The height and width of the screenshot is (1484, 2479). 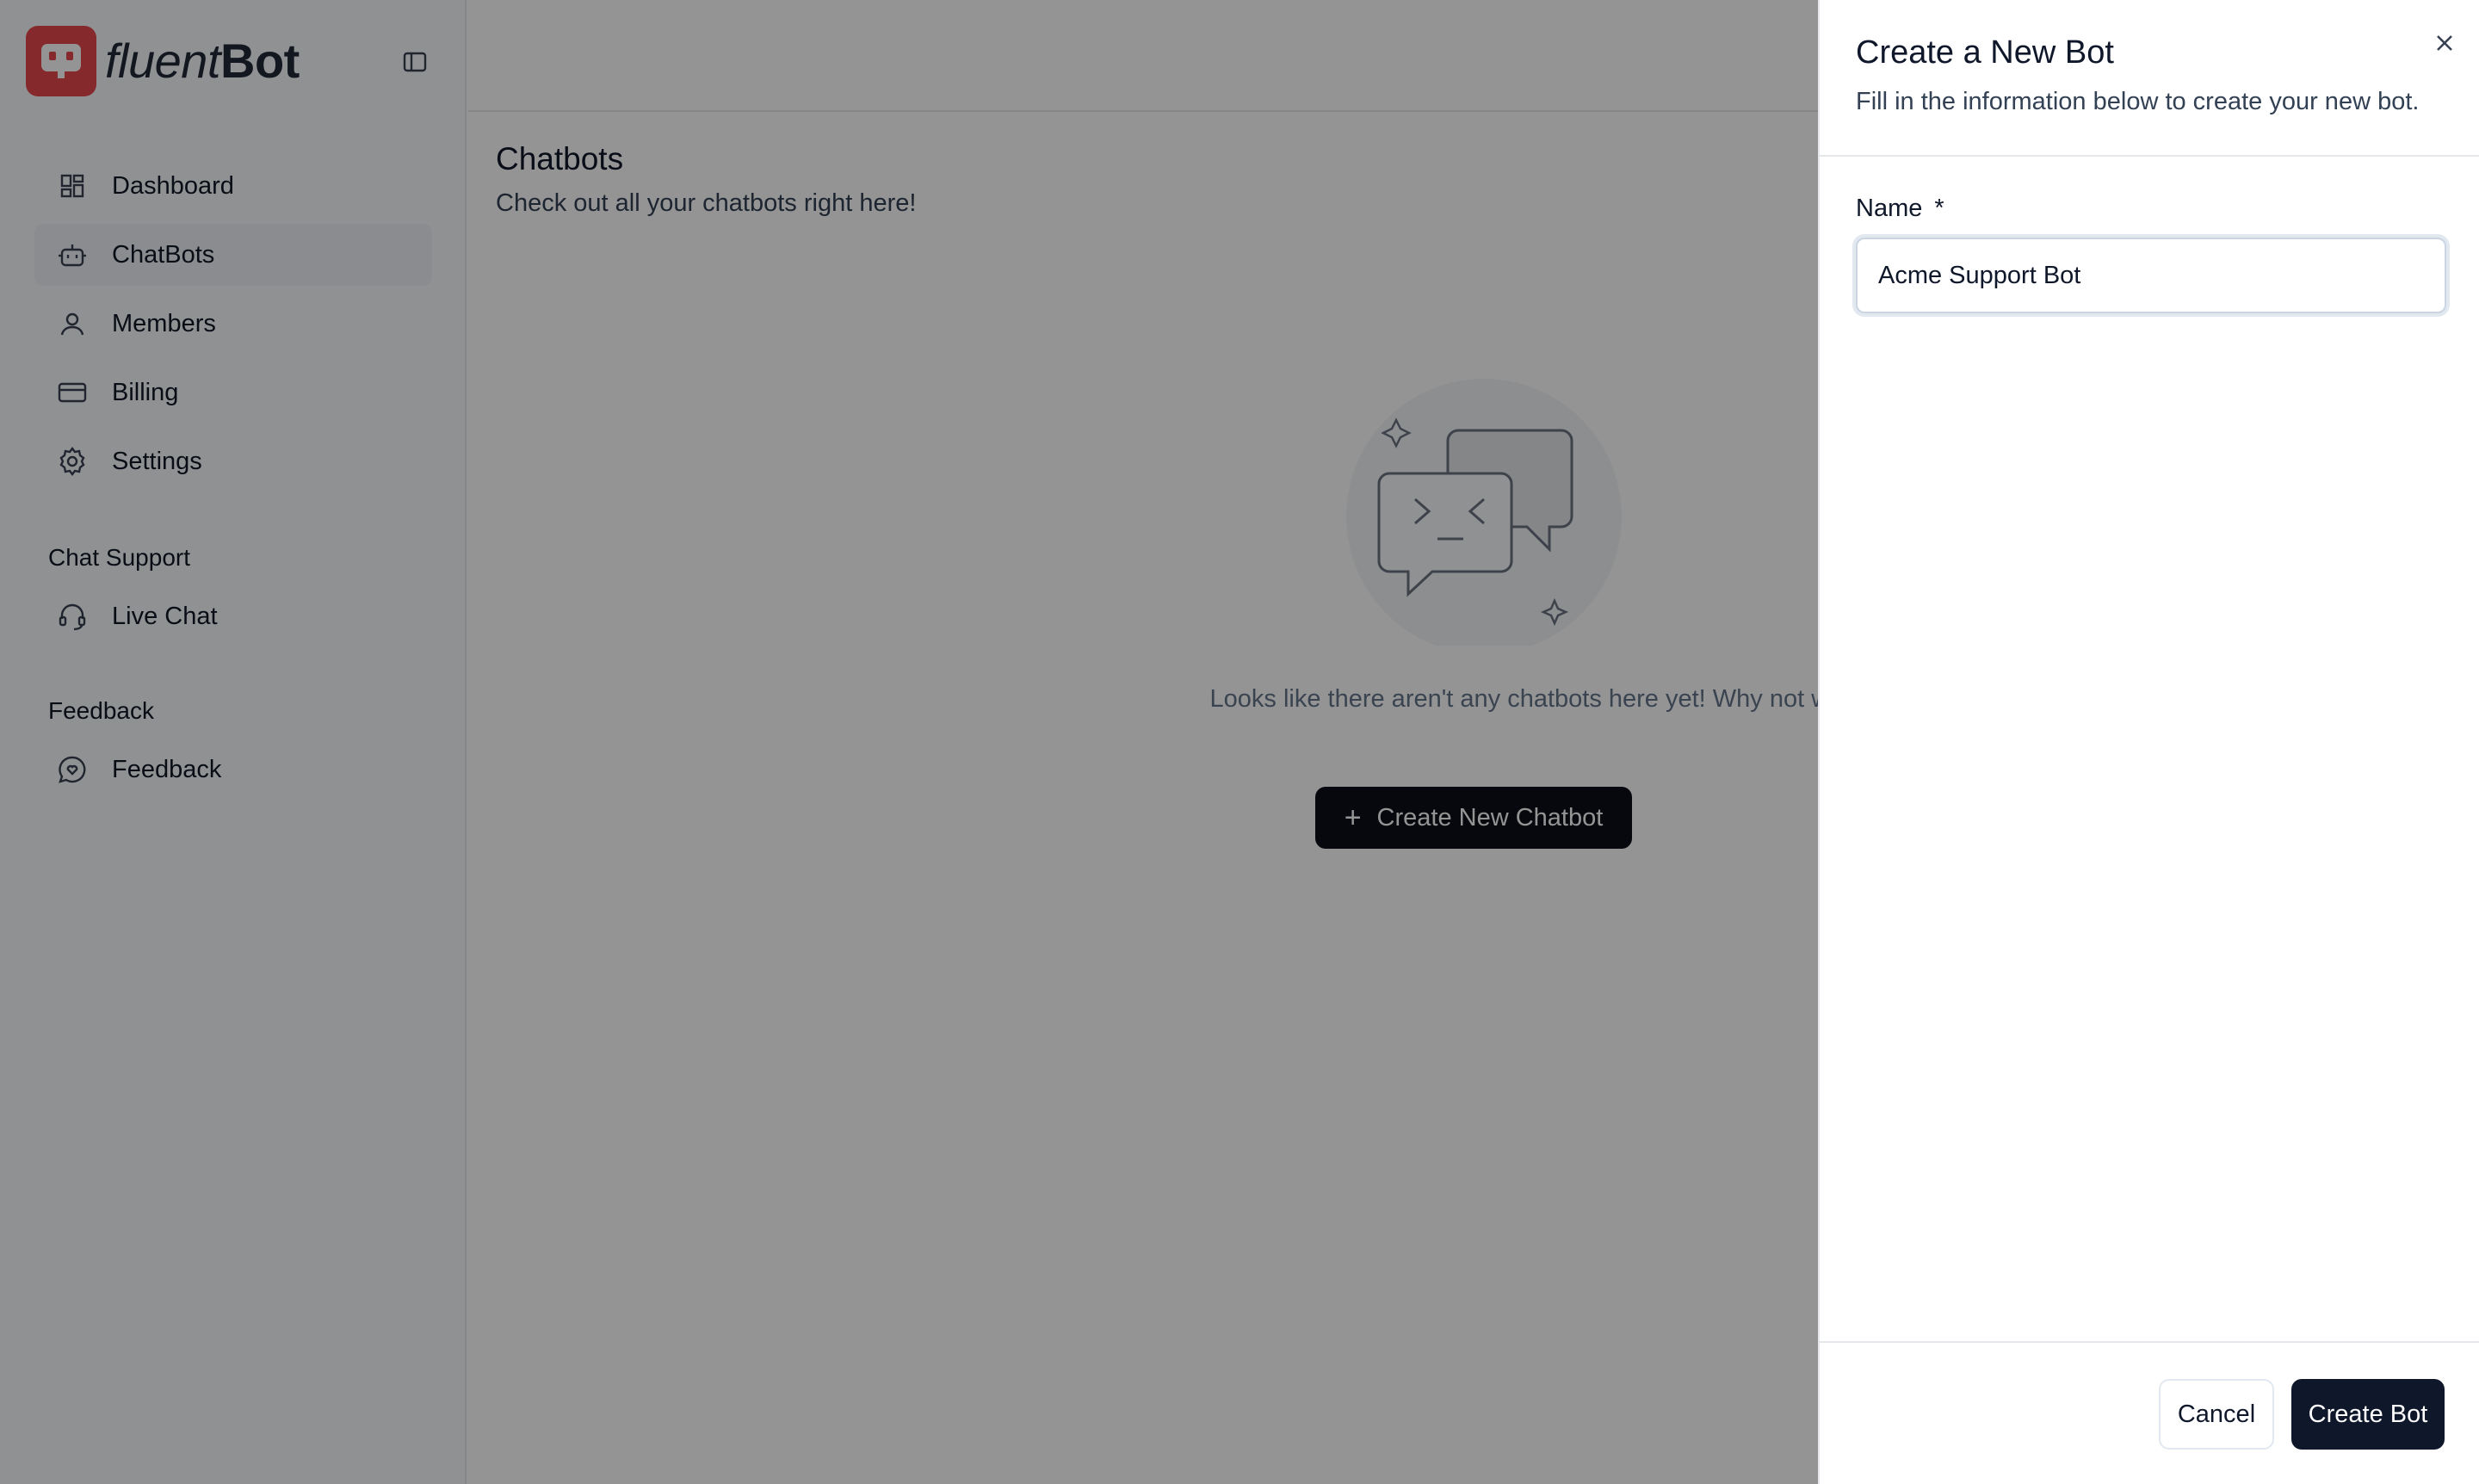 What do you see at coordinates (2444, 43) in the screenshot?
I see `close-icon` at bounding box center [2444, 43].